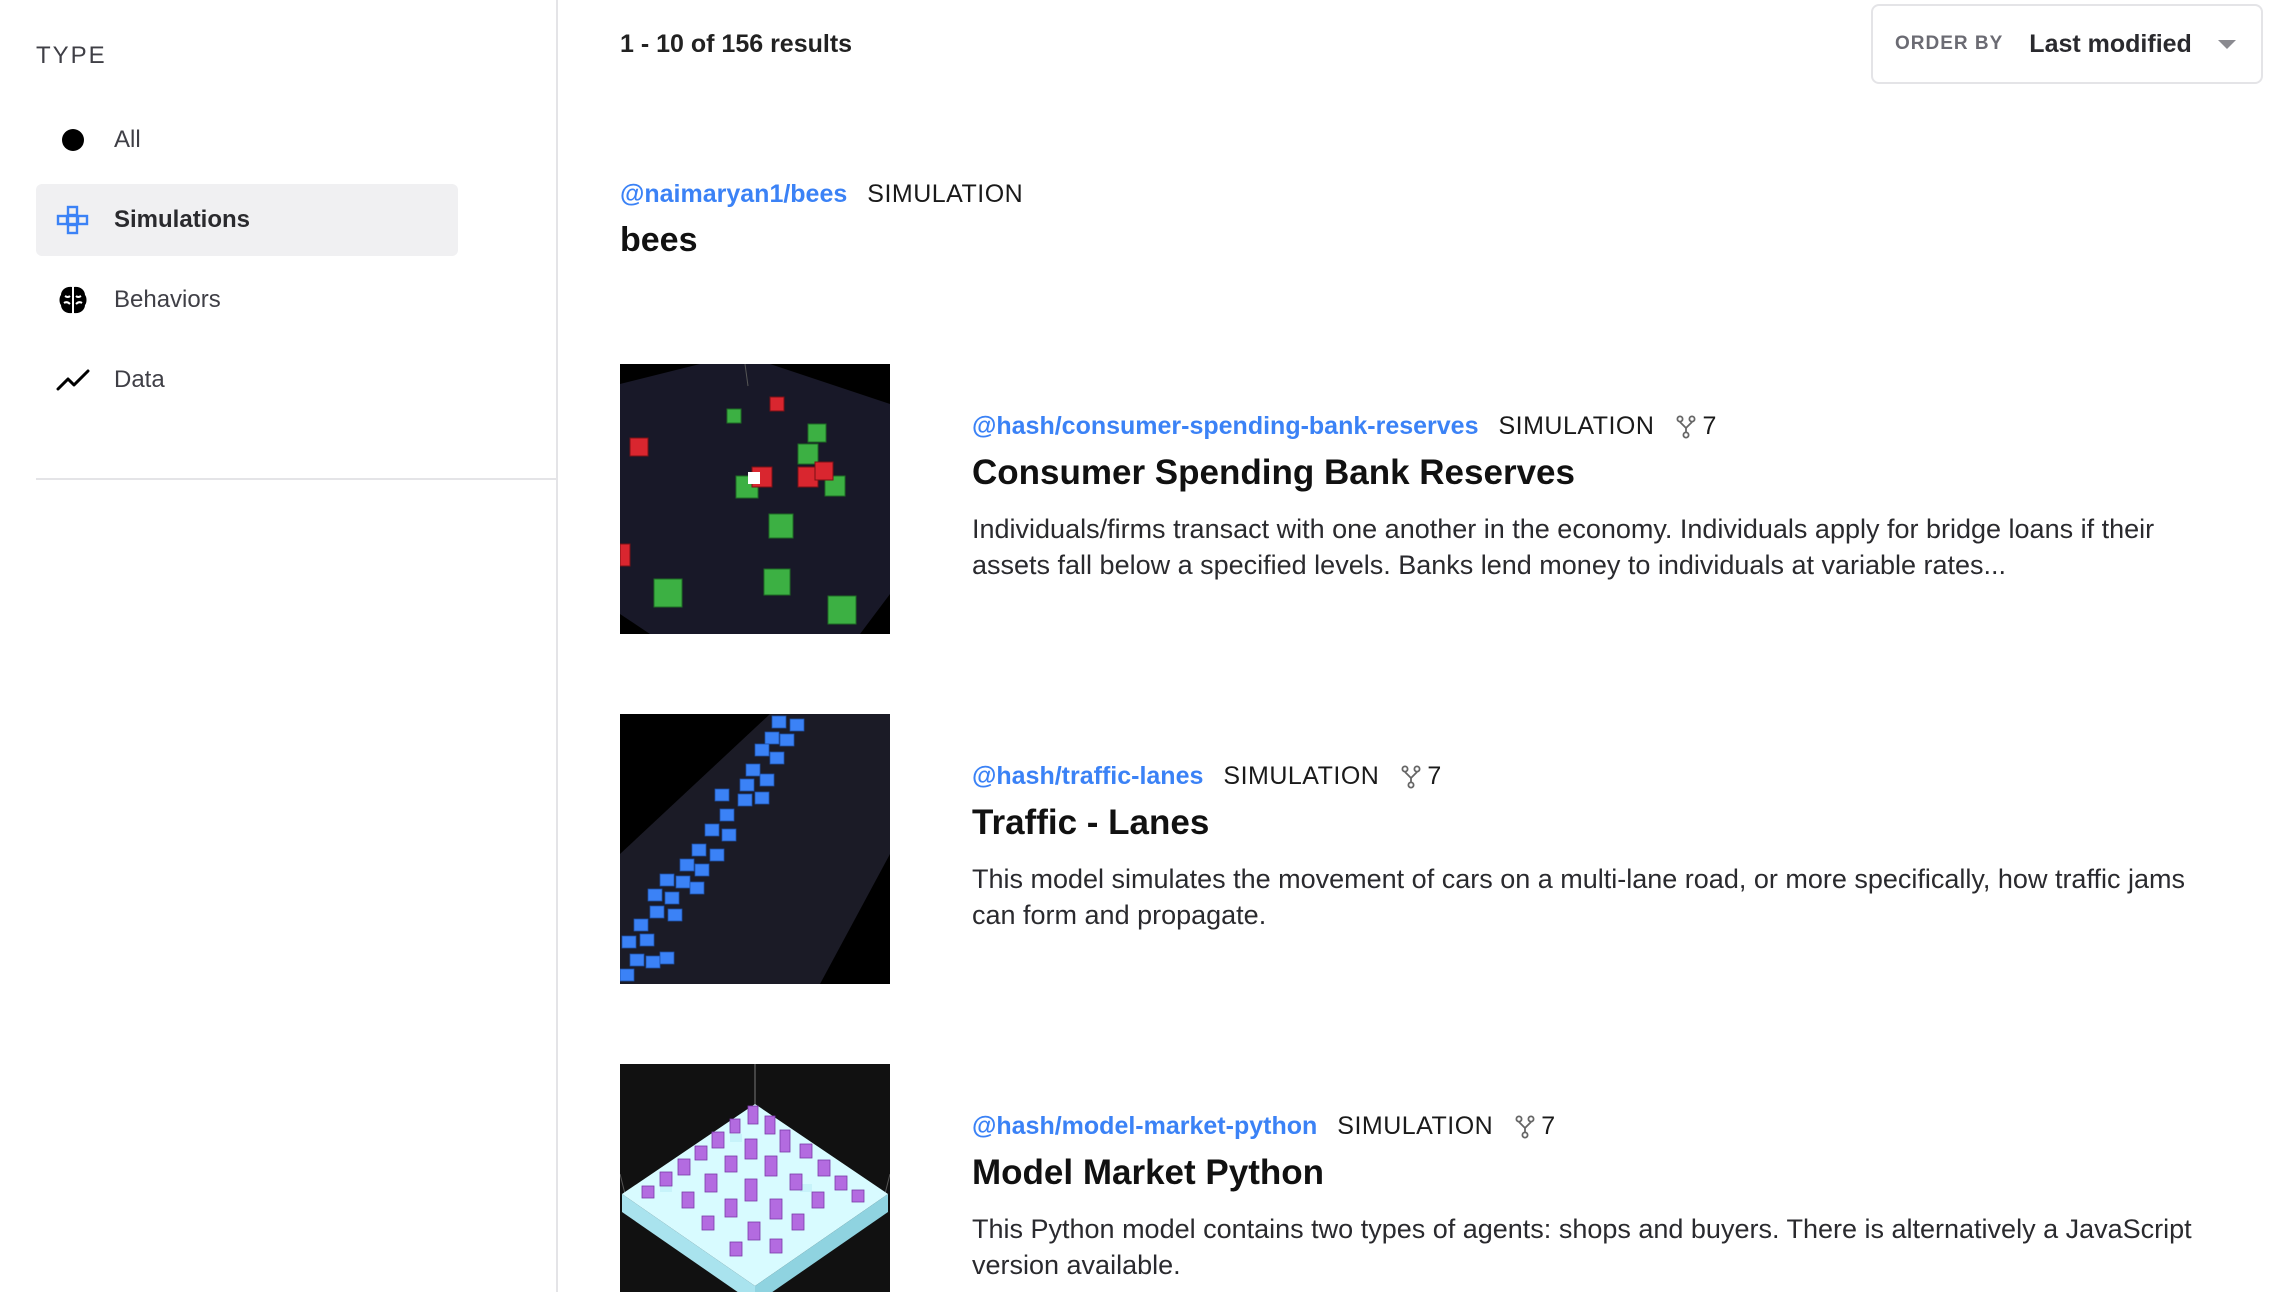 Image resolution: width=2288 pixels, height=1292 pixels. What do you see at coordinates (821, 220) in the screenshot?
I see `result-item: @naimaryan1/bees SIMULATION bees` at bounding box center [821, 220].